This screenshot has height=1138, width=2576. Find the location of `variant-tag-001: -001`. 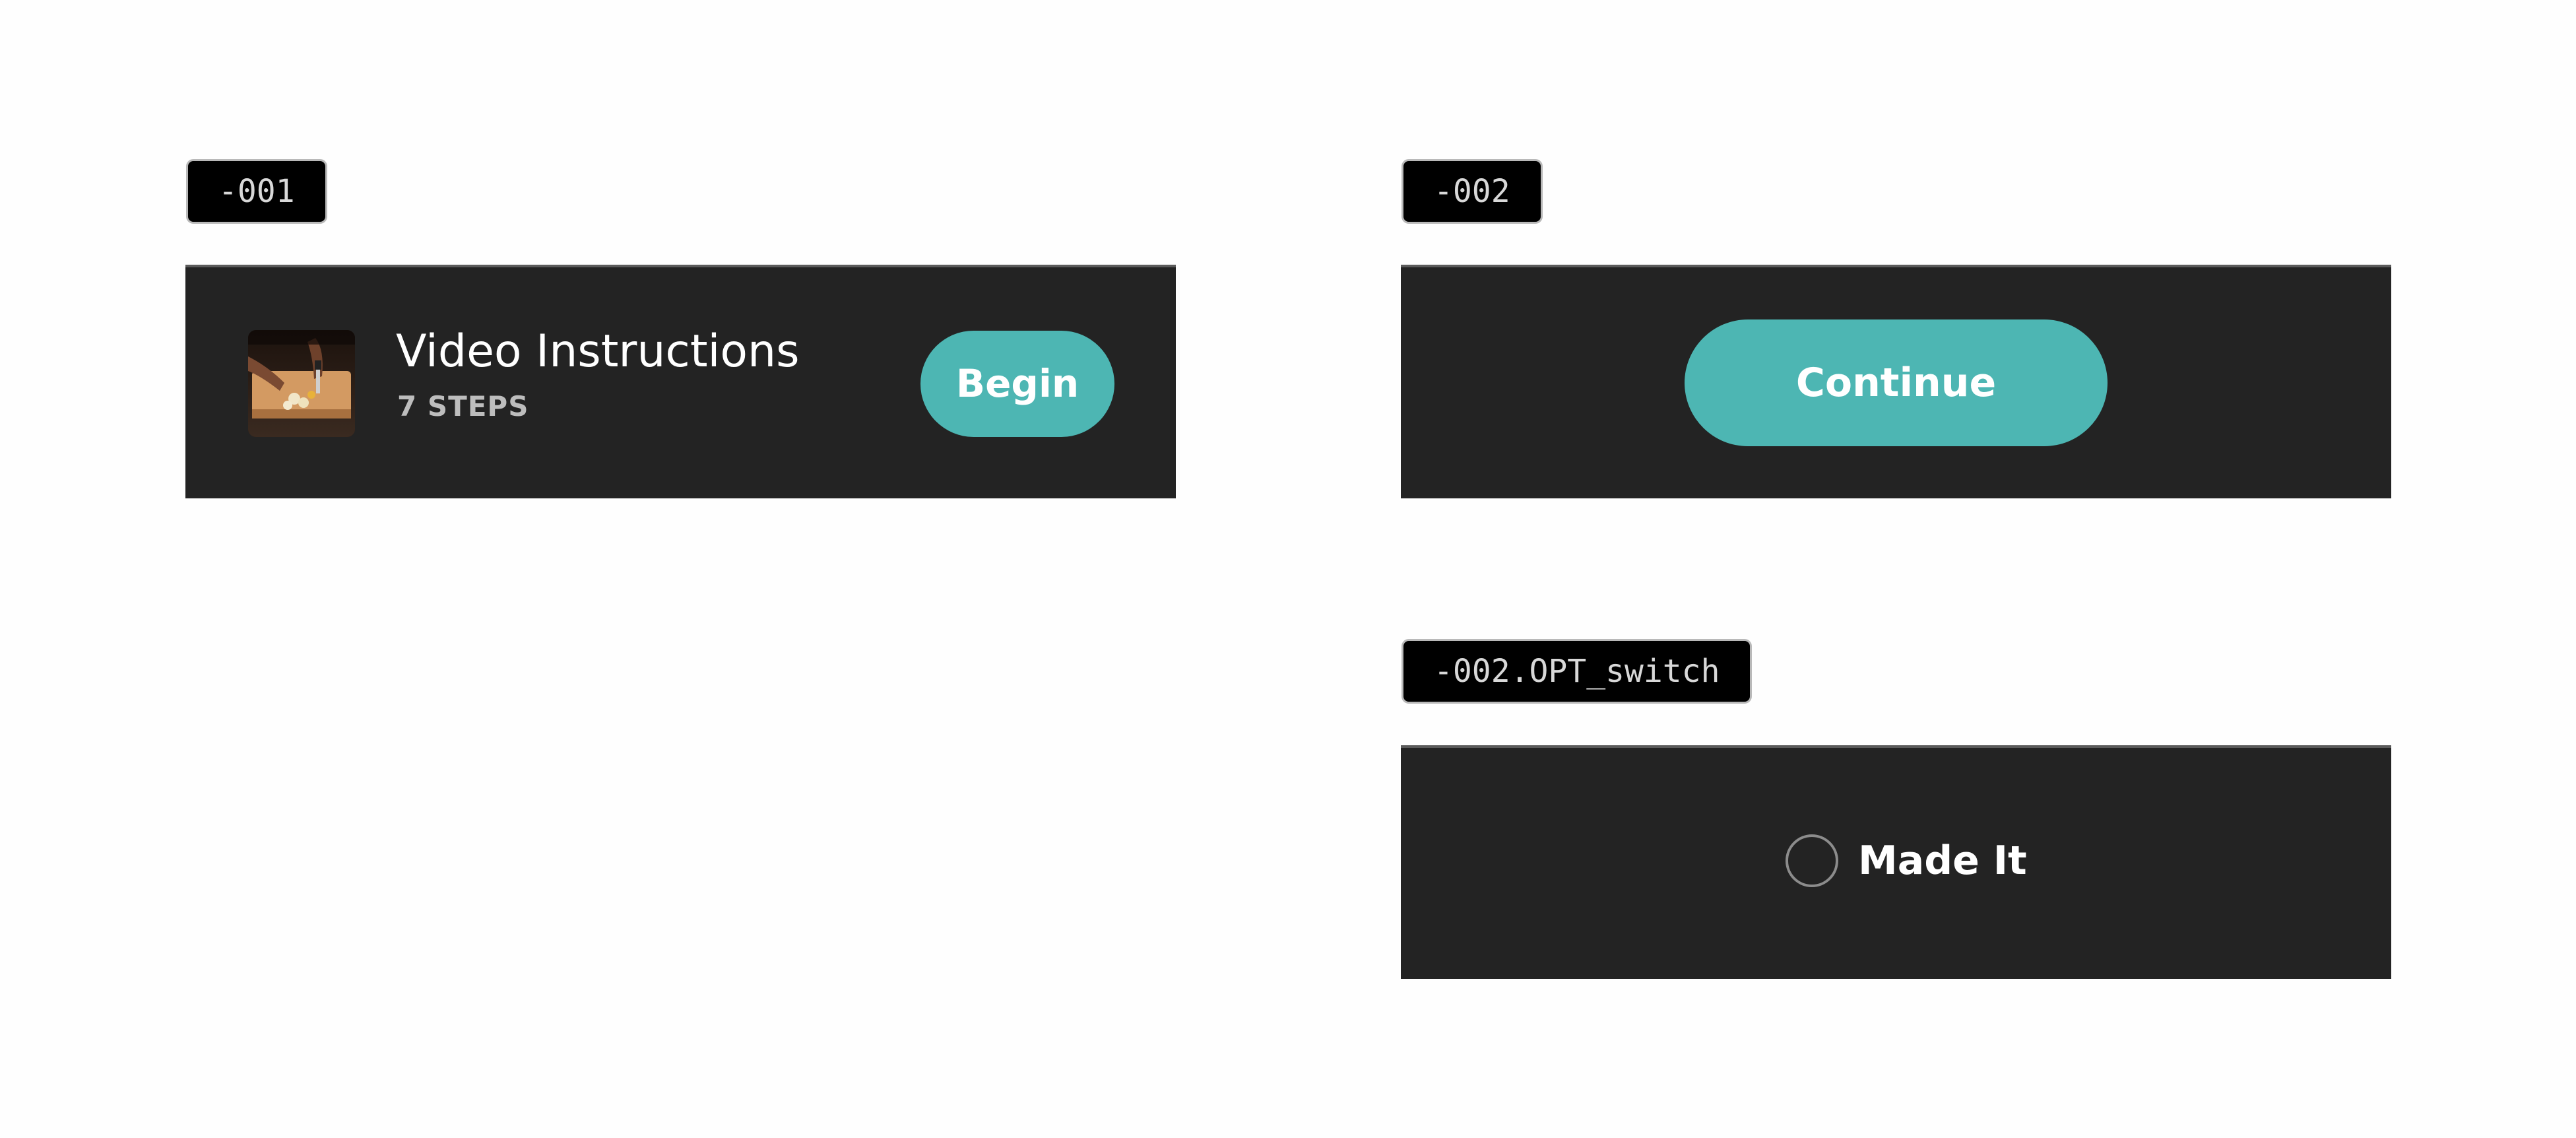

variant-tag-001: -001 is located at coordinates (256, 191).